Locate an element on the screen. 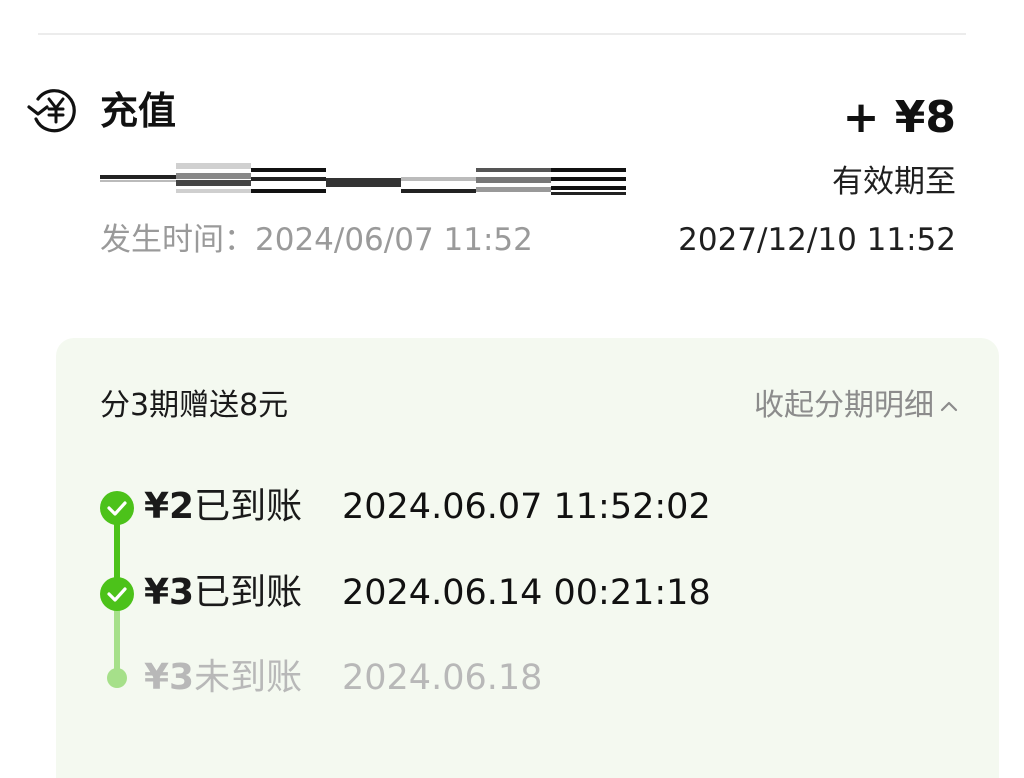  installment-row-3-amount: ¥3未到账 is located at coordinates (223, 678).